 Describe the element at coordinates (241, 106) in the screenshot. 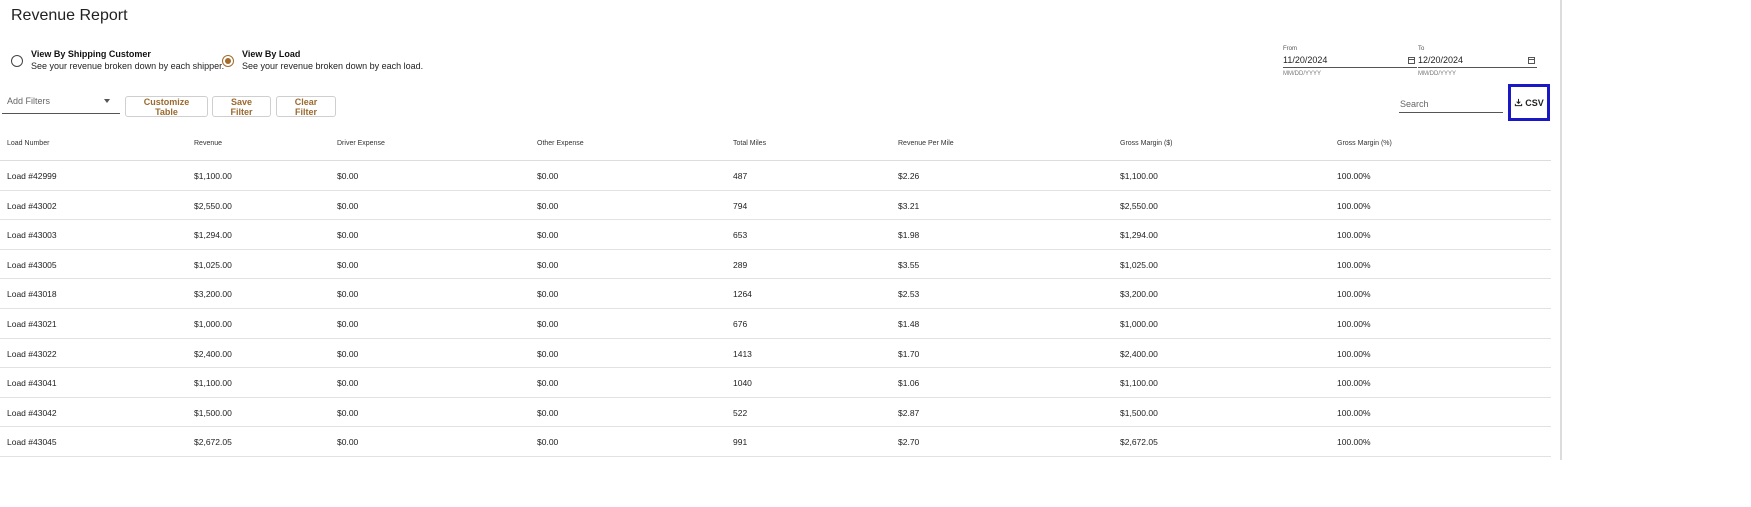

I see `save-filter-button: Save Filter` at that location.